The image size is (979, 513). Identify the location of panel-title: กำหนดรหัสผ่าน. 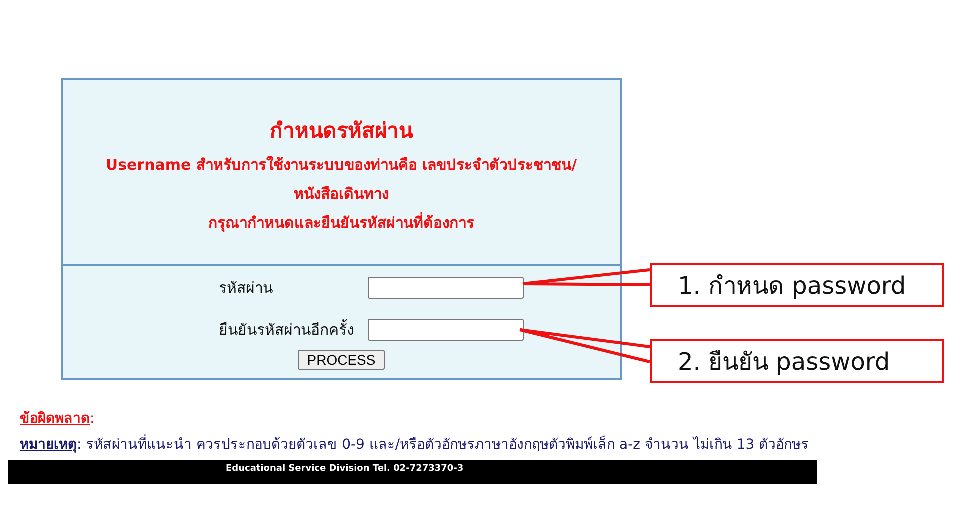
(341, 131).